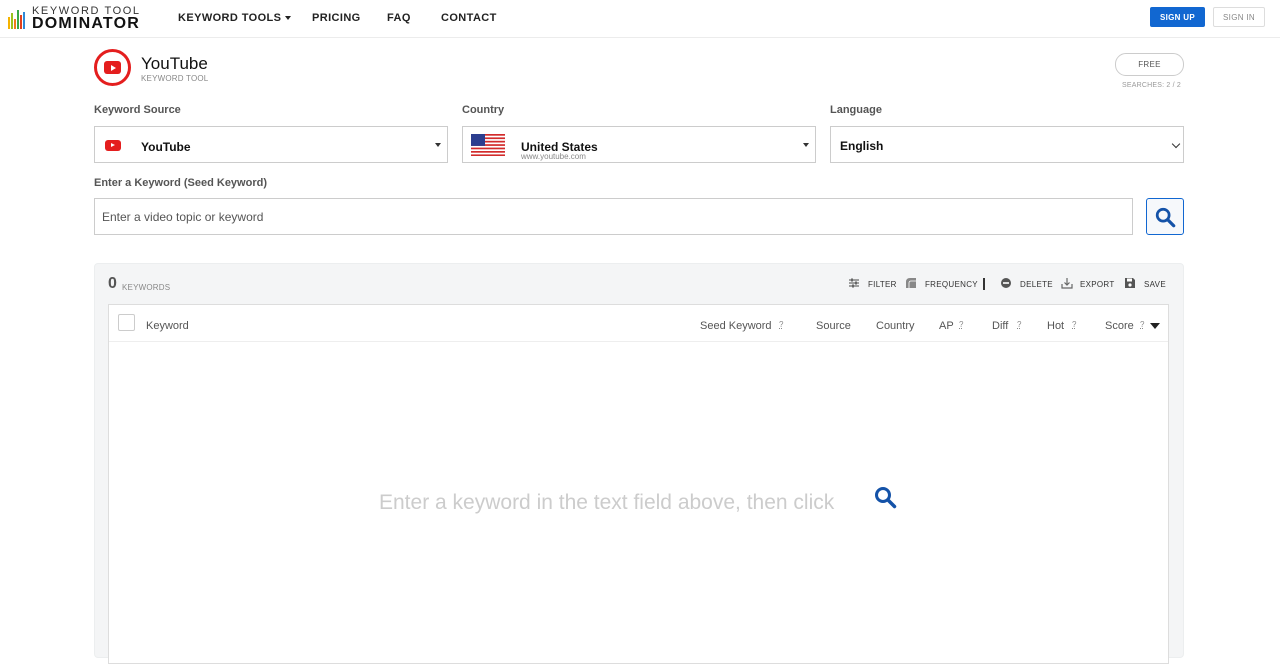 The height and width of the screenshot is (664, 1280). I want to click on nav-pricing: PRICING, so click(336, 18).